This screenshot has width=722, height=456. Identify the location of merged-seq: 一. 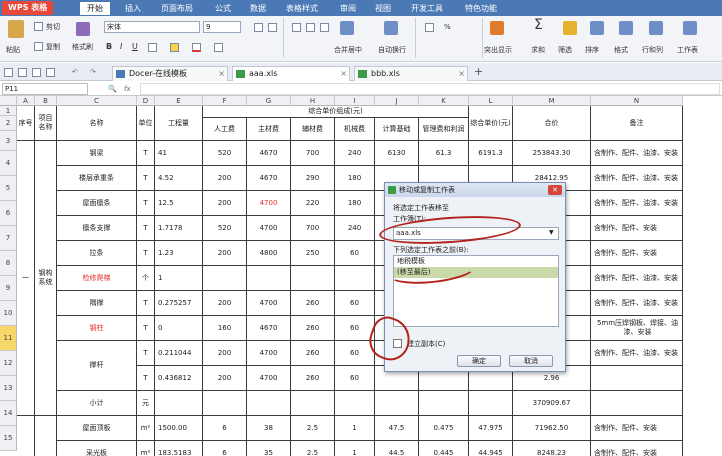
(26, 278).